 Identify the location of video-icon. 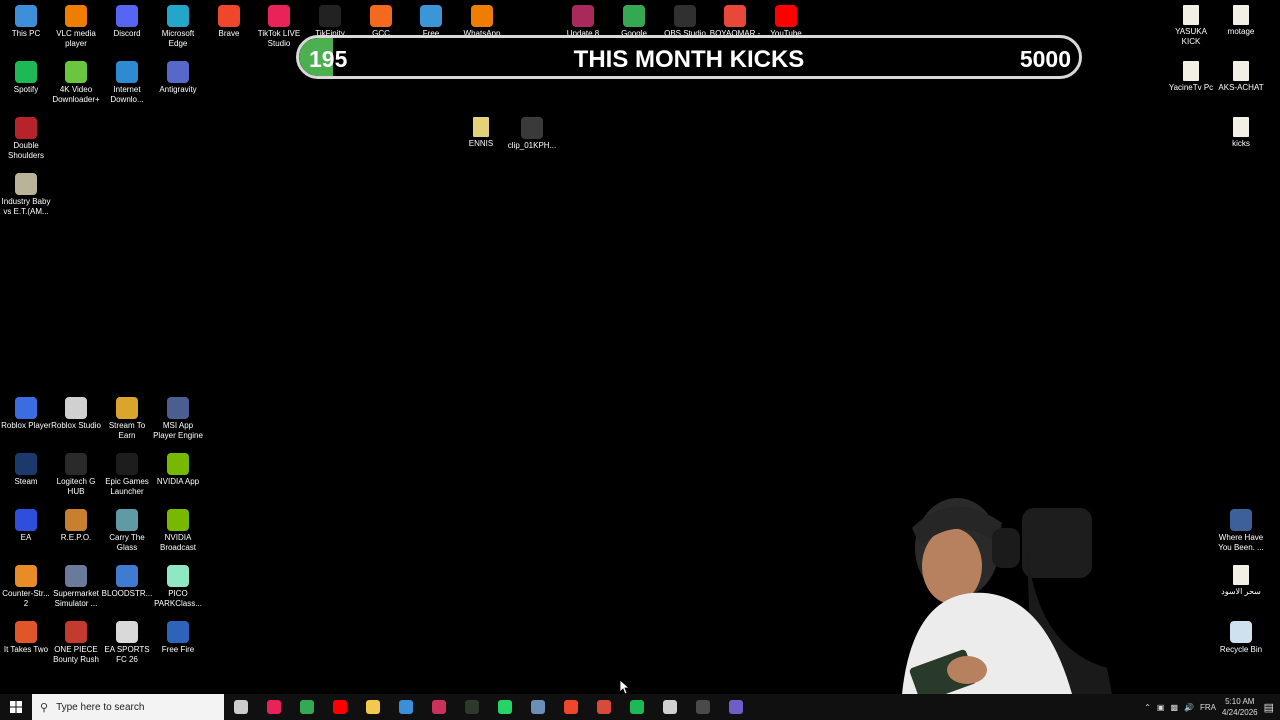
(26, 184).